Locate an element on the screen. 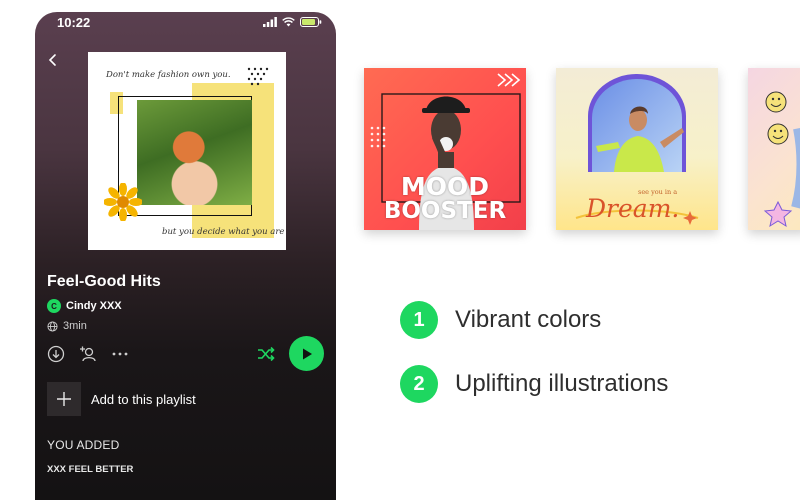 The height and width of the screenshot is (500, 800). download-button is located at coordinates (56, 354).